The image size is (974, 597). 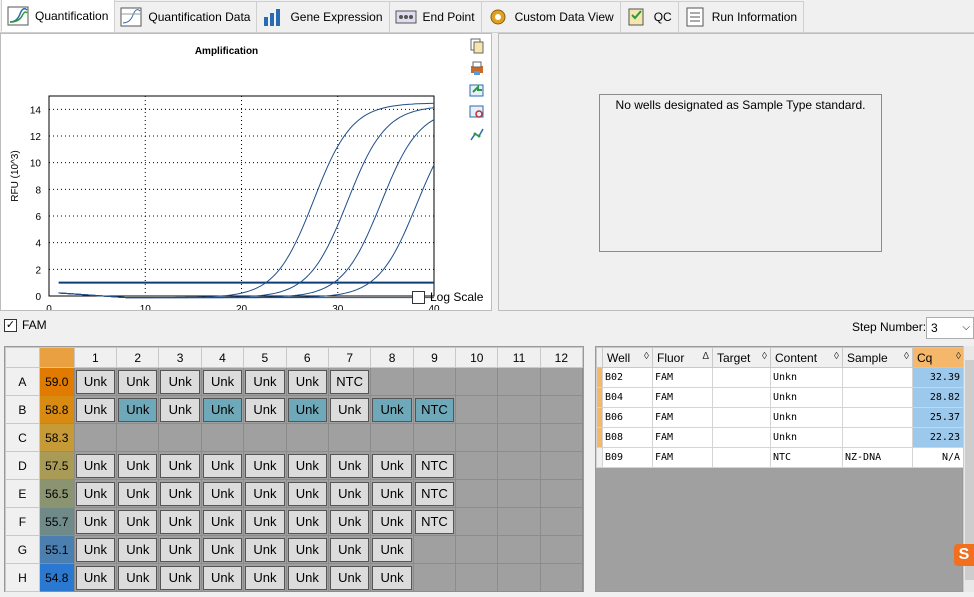 What do you see at coordinates (477, 357) in the screenshot?
I see `plate-column-header: 10` at bounding box center [477, 357].